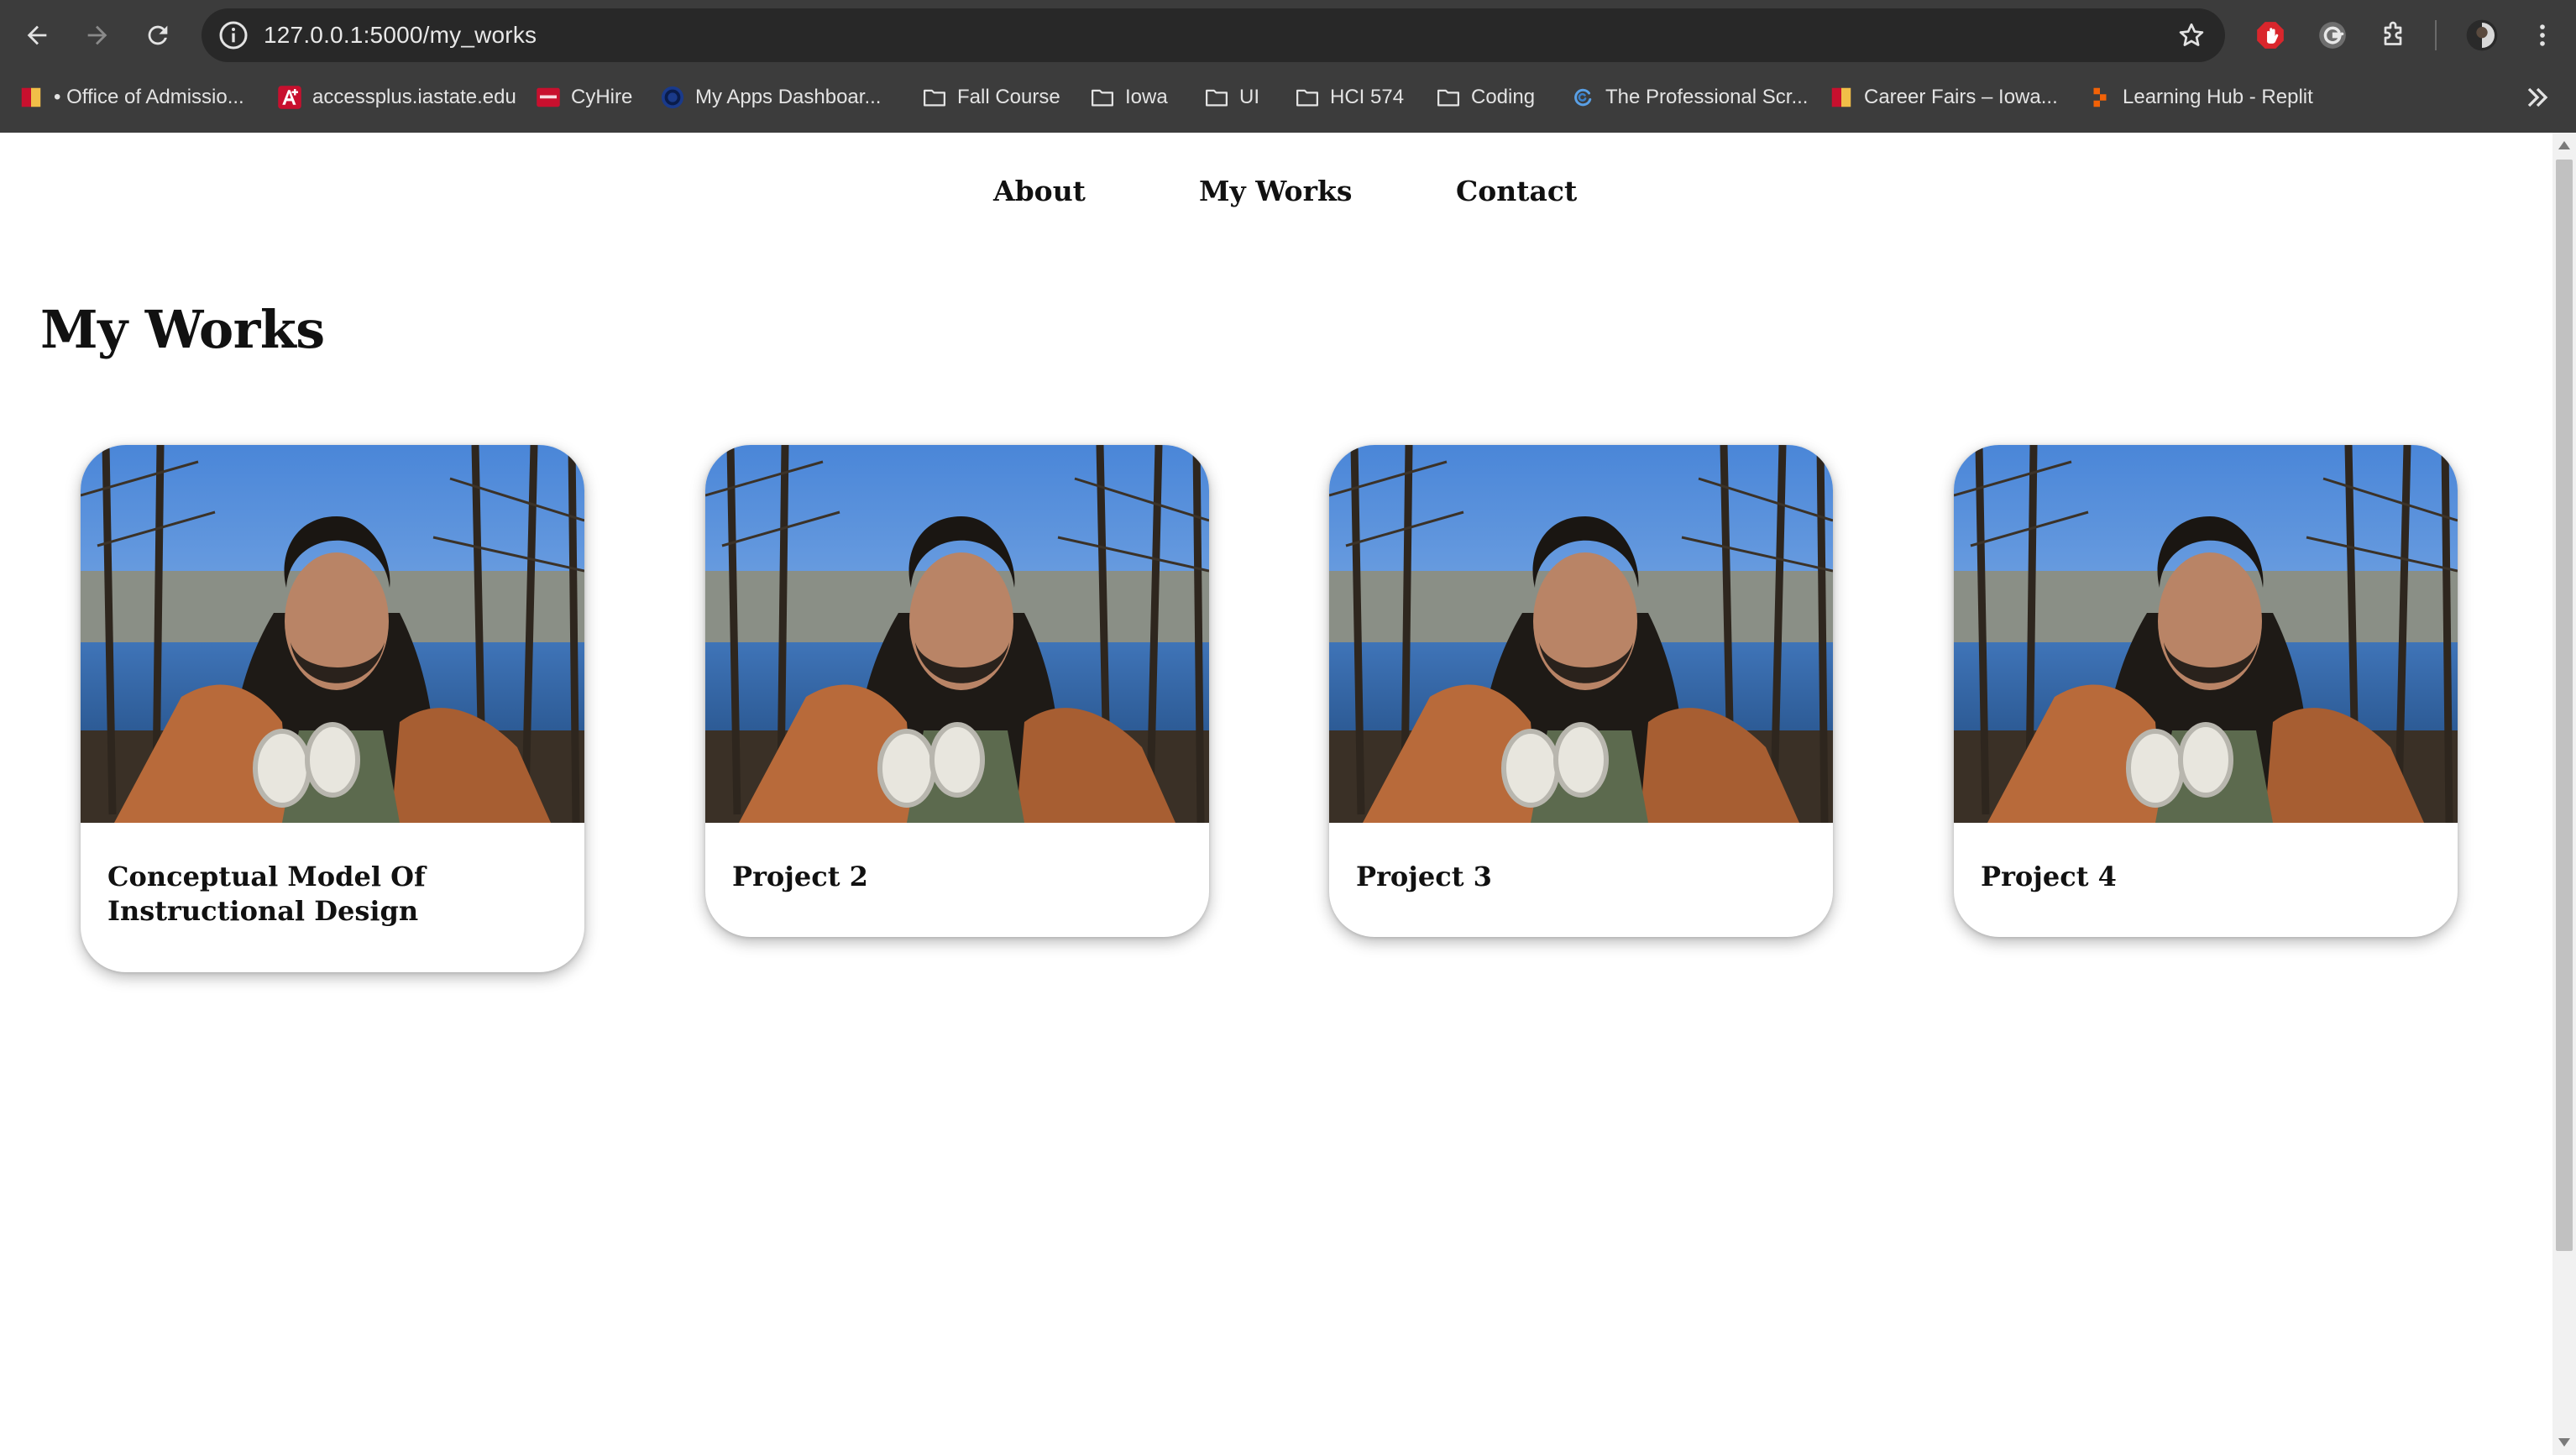  I want to click on site-nav: About My Works Contact, so click(1276, 200).